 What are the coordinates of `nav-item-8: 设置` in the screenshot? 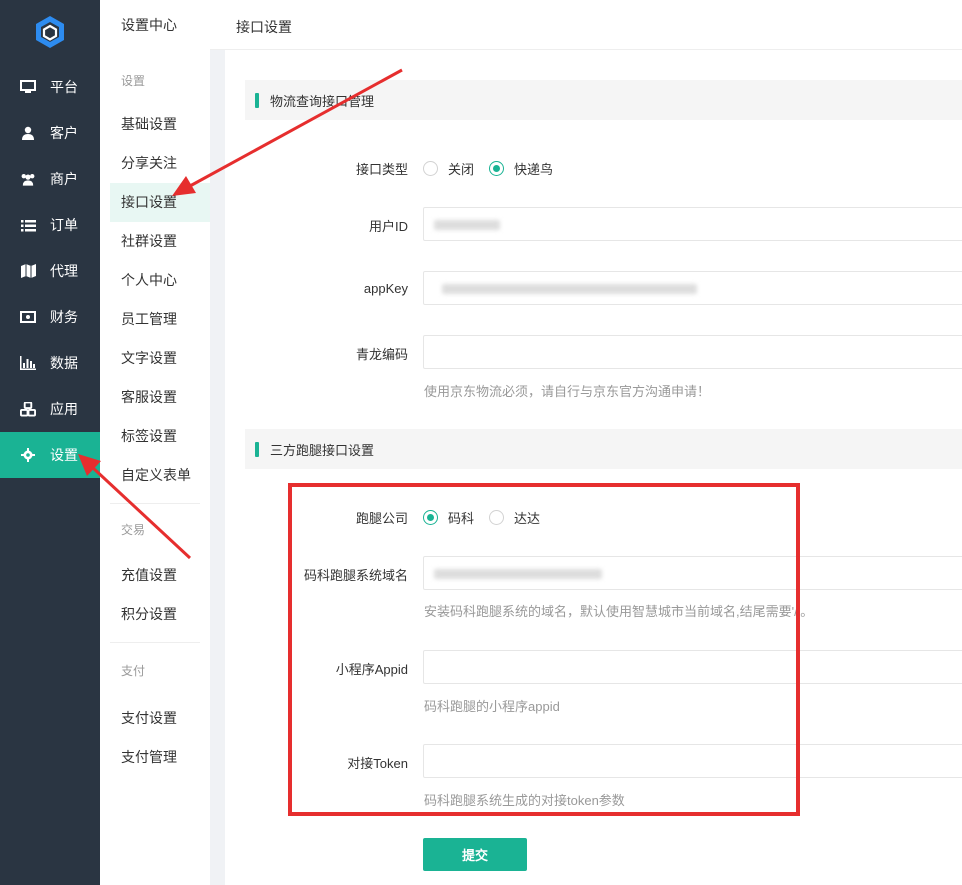 It's located at (50, 455).